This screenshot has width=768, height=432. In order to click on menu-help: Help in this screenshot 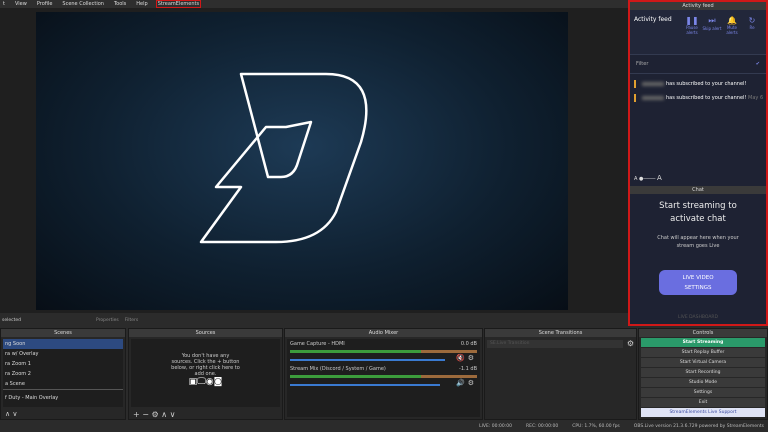, I will do `click(141, 4)`.